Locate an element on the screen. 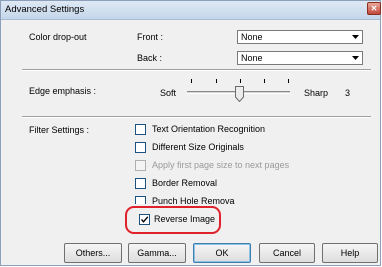 The image size is (382, 267). close-button: ✕ is located at coordinates (374, 8).